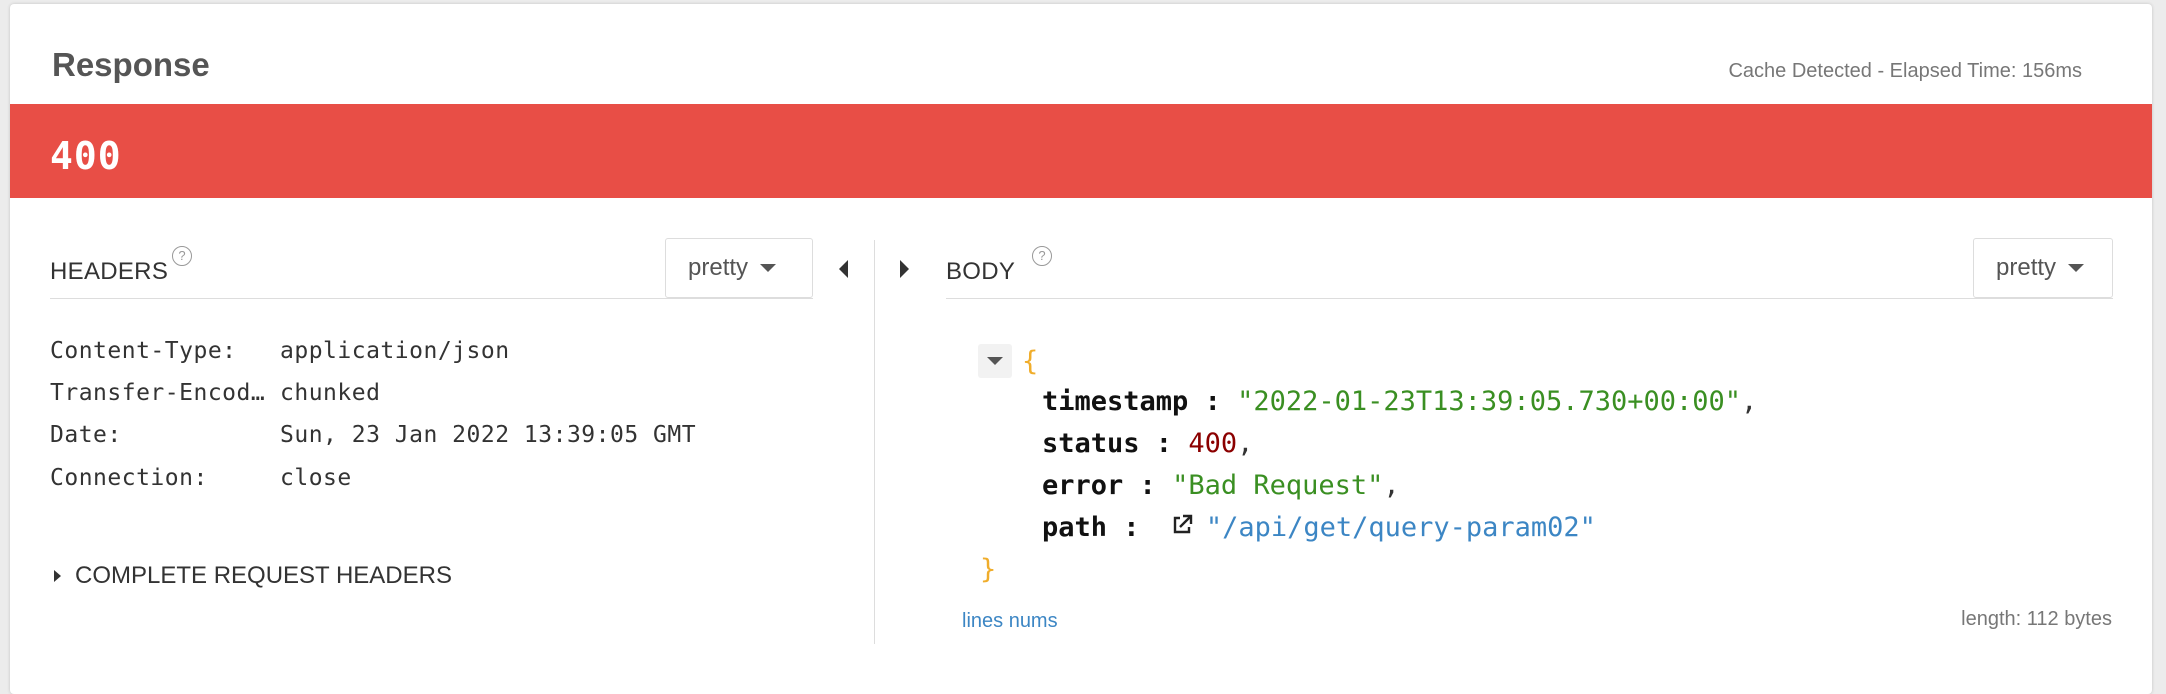 Image resolution: width=2166 pixels, height=694 pixels. What do you see at coordinates (86, 156) in the screenshot?
I see `status-code: 400` at bounding box center [86, 156].